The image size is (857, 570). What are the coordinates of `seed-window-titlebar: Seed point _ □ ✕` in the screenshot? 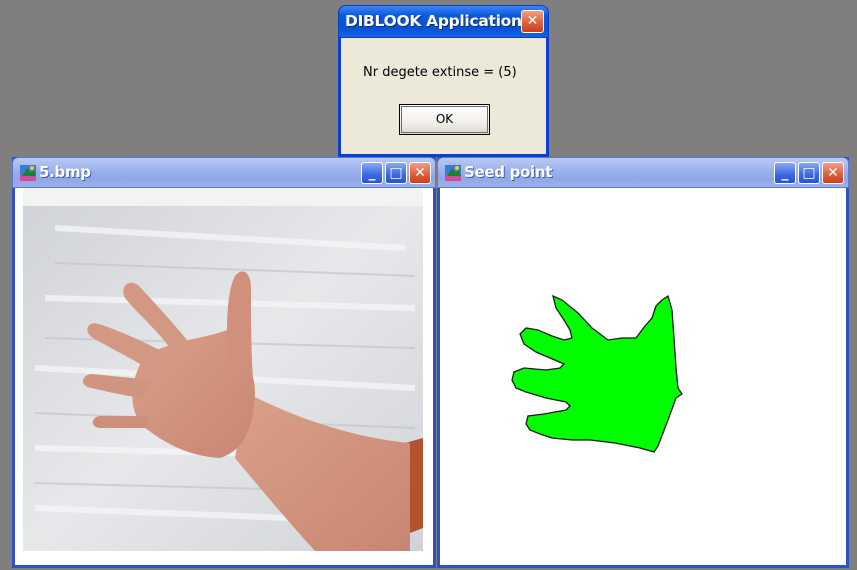 It's located at (643, 172).